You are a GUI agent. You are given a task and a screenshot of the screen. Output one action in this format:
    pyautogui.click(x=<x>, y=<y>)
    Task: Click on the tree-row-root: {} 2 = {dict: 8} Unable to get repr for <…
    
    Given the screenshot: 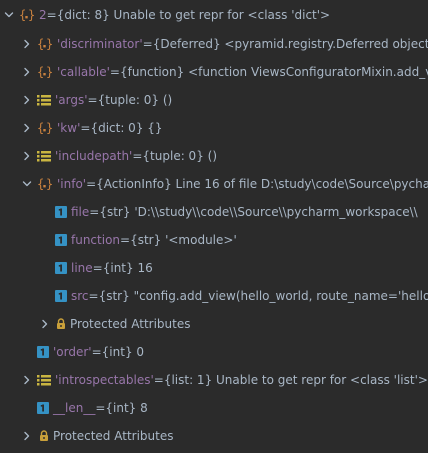 What is the action you would take?
    pyautogui.click(x=214, y=15)
    